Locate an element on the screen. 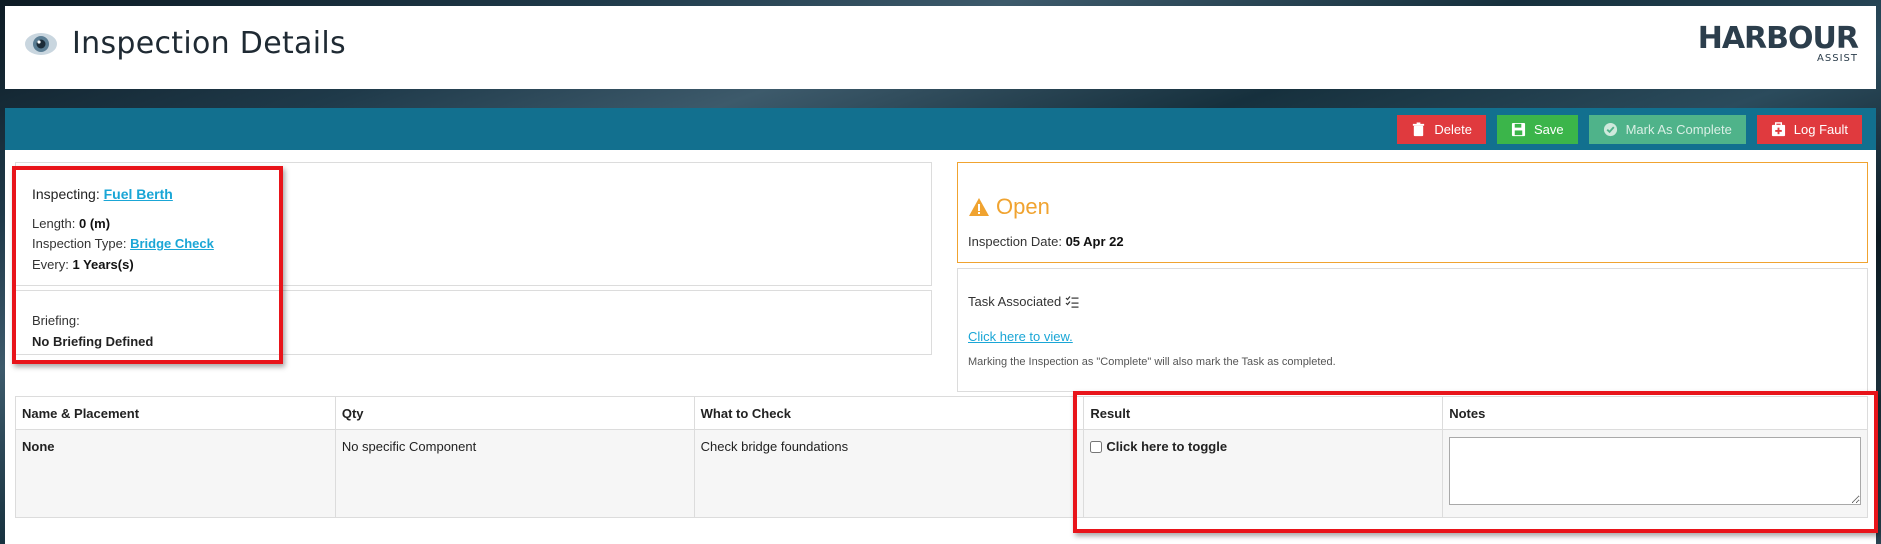 The image size is (1881, 544). page-title-wrap: Inspection Details is located at coordinates (185, 43).